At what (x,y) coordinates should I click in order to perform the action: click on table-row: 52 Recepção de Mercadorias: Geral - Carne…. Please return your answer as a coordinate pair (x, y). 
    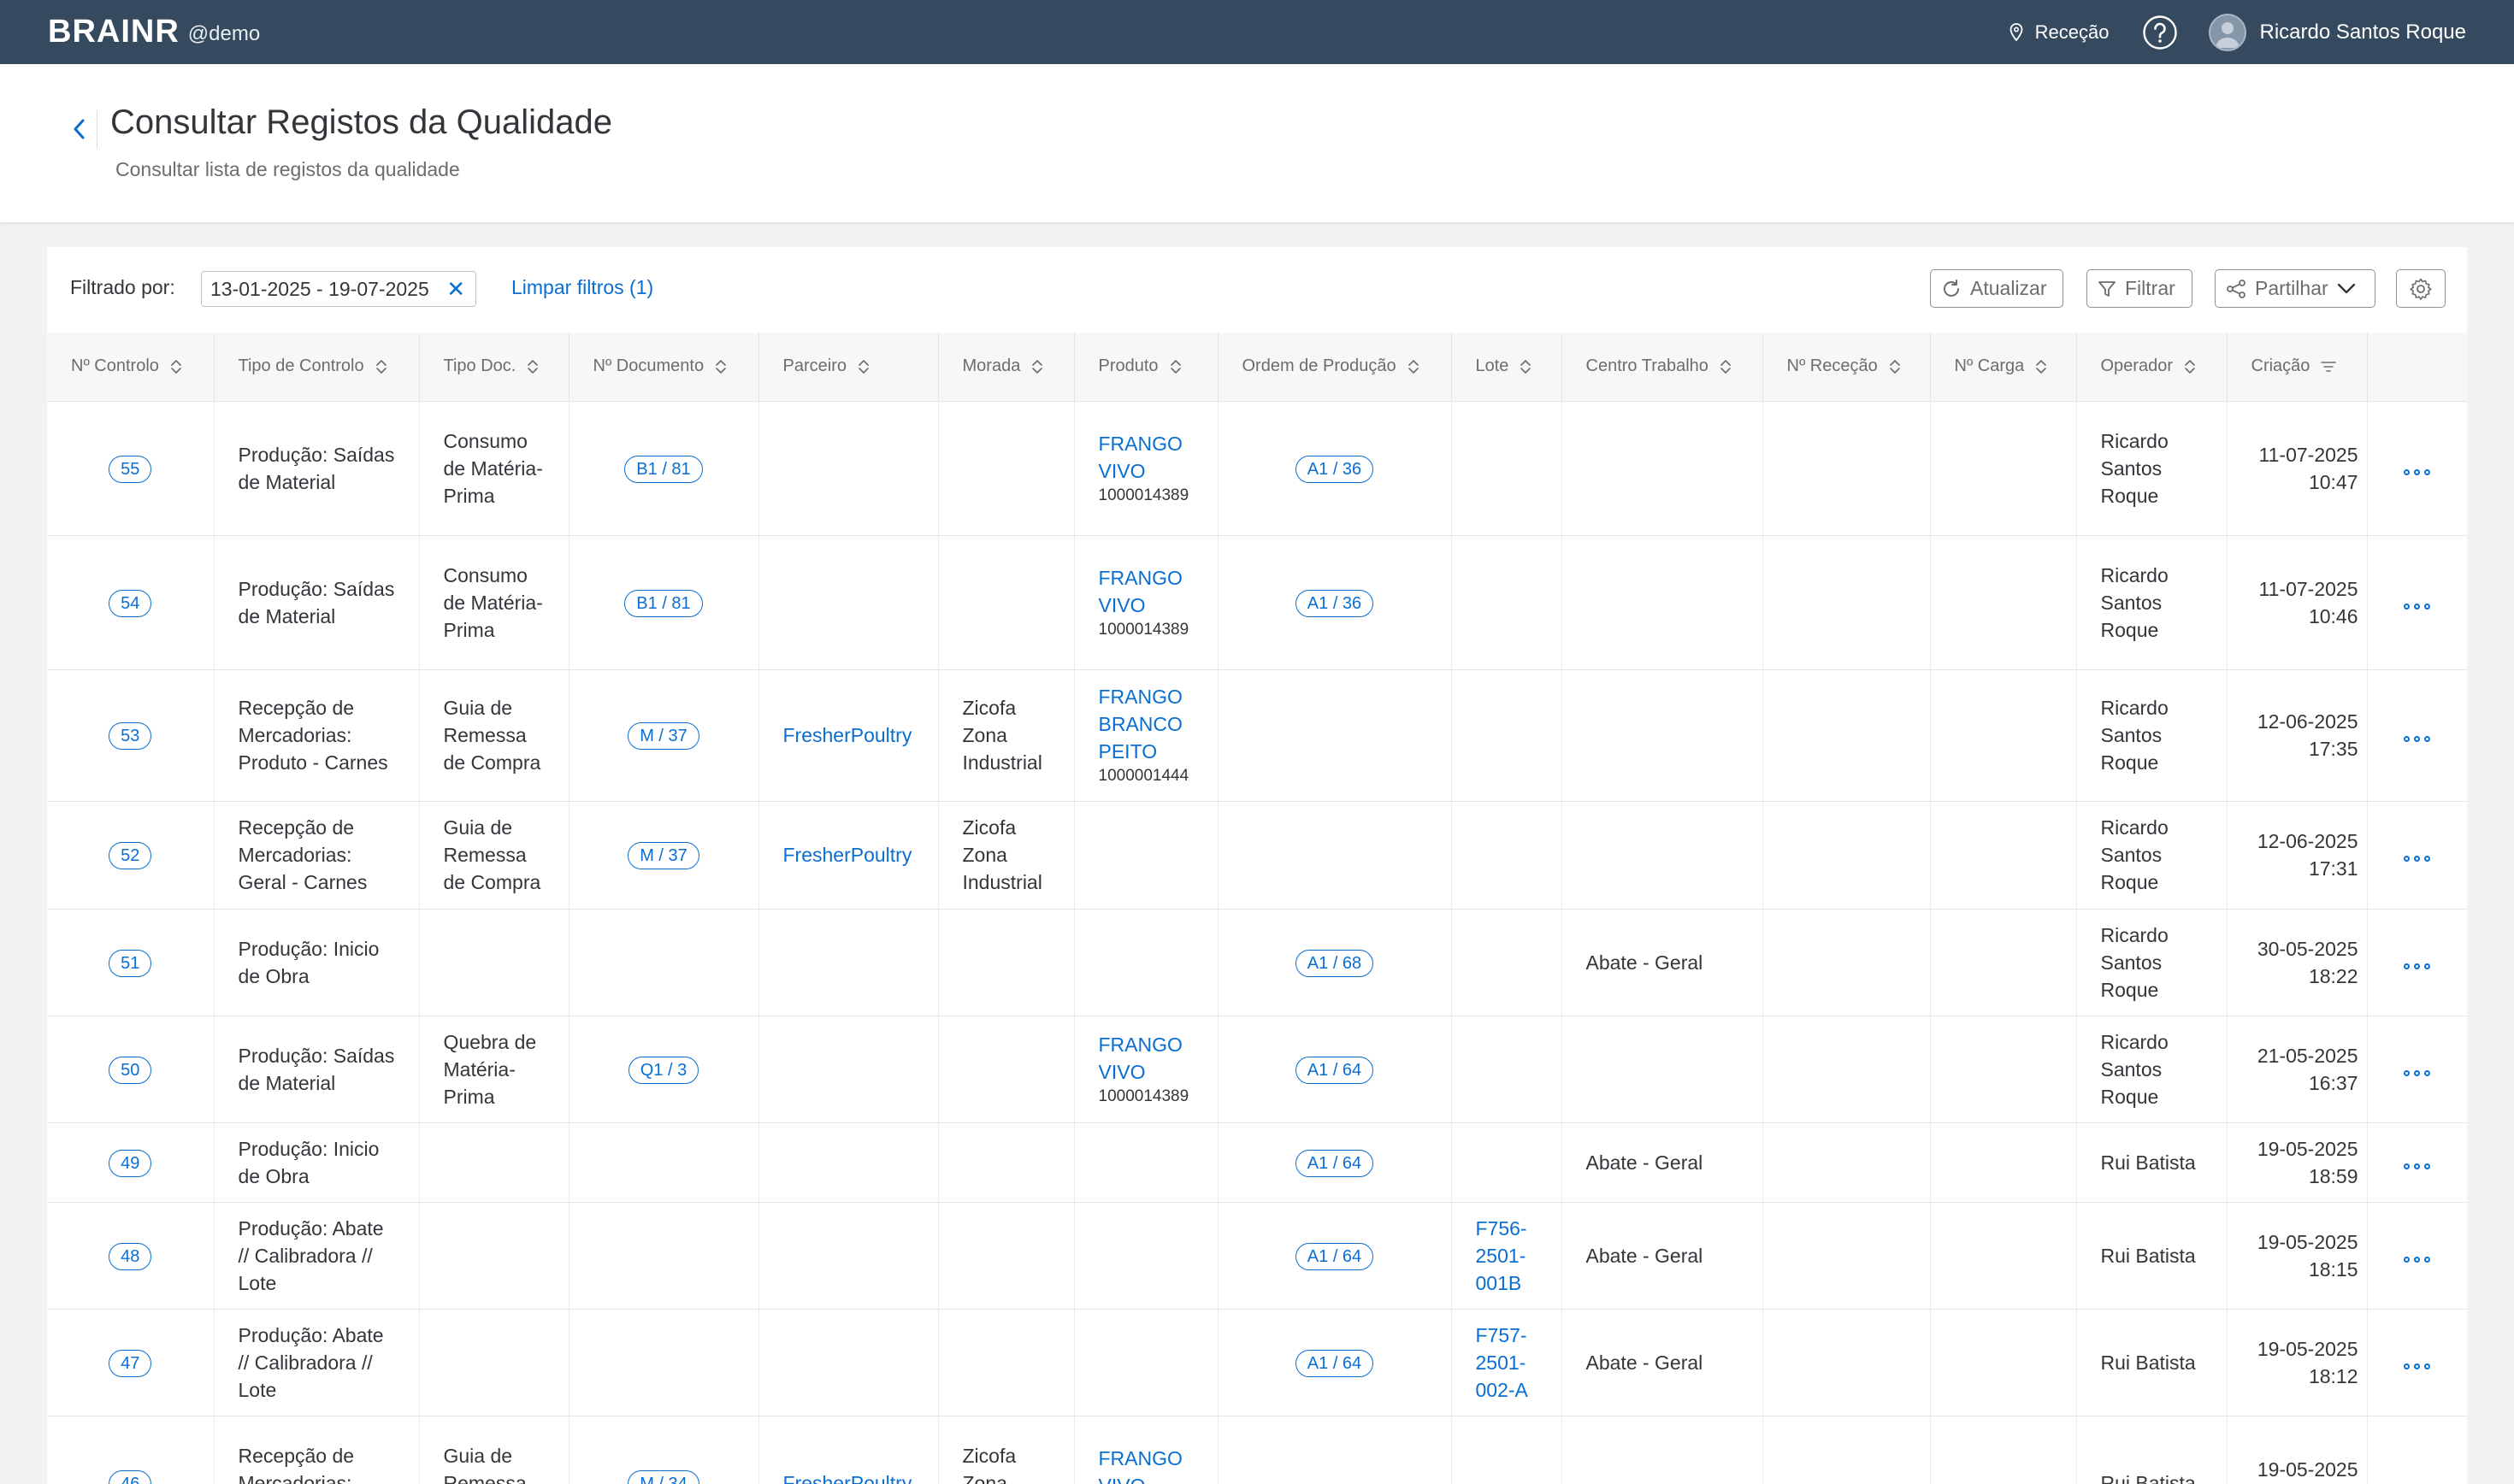
    Looking at the image, I should click on (1257, 855).